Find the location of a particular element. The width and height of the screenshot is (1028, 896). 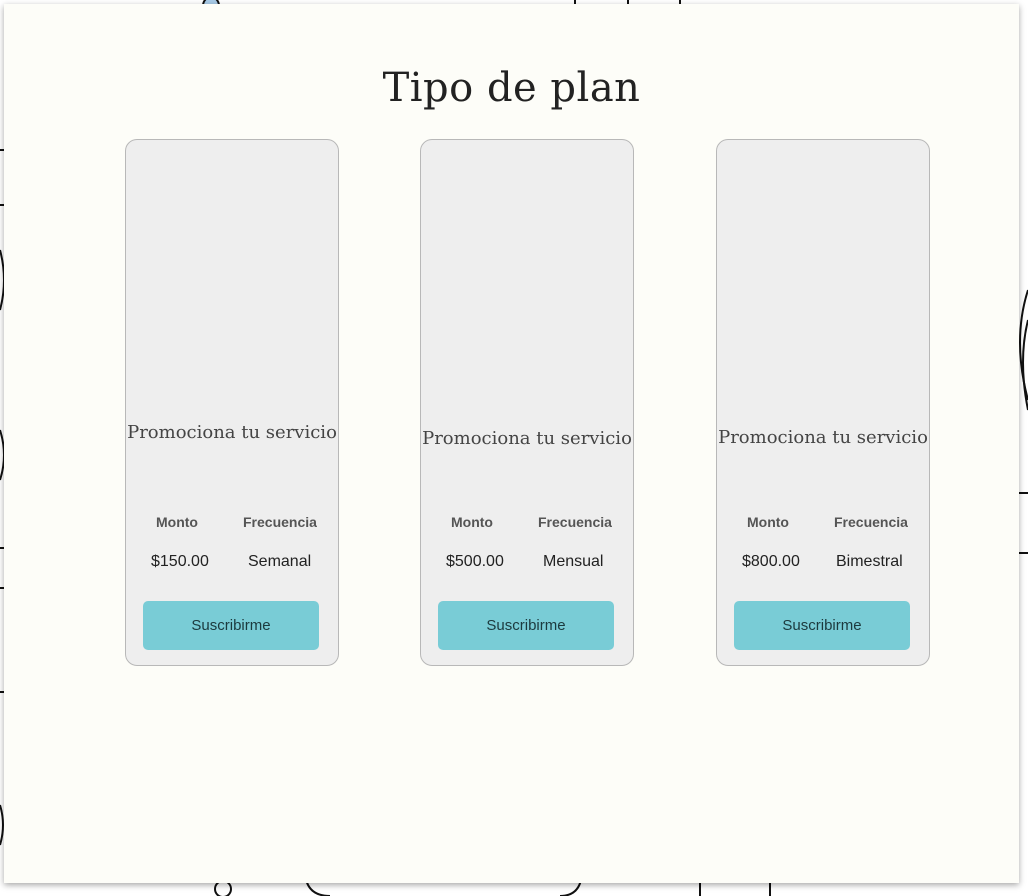

plan-amount: $800.00 is located at coordinates (771, 561).